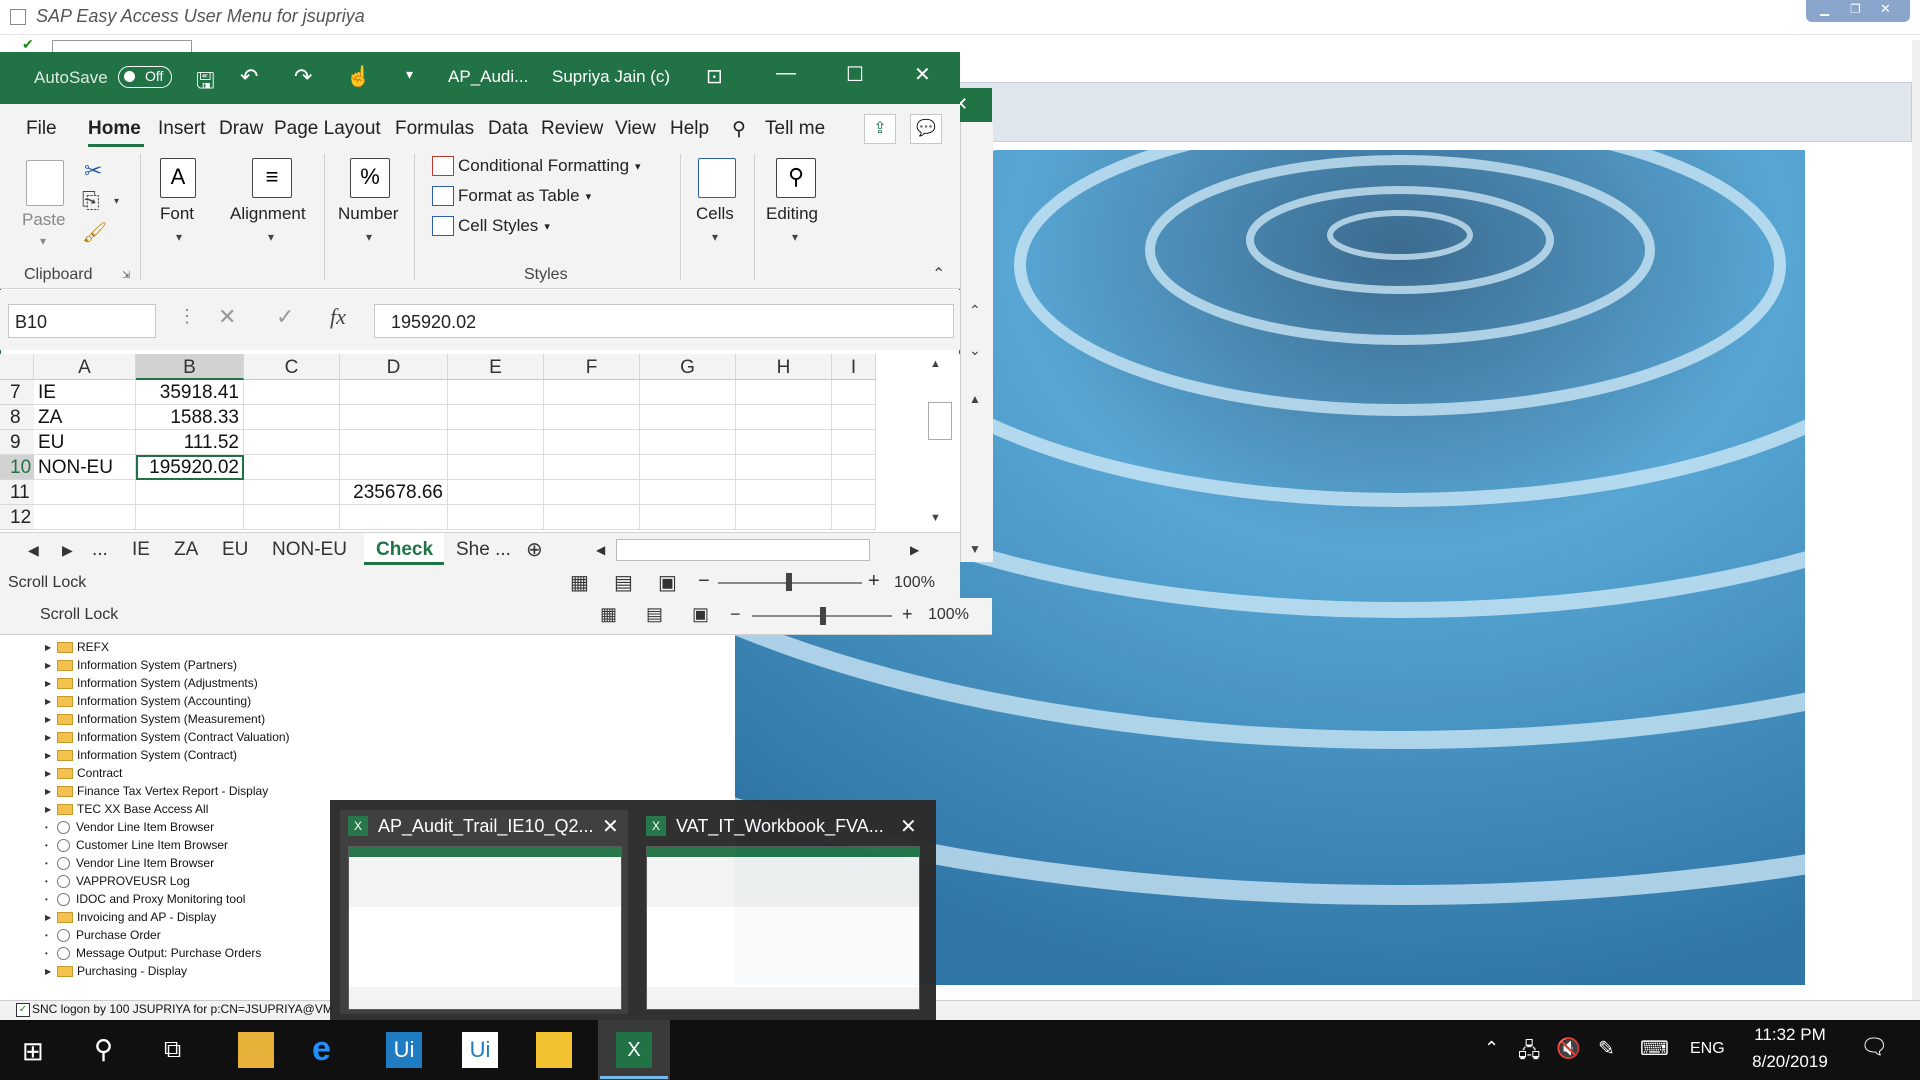  What do you see at coordinates (365, 719) in the screenshot?
I see `tree-item: ▶ Information System (Measurement)` at bounding box center [365, 719].